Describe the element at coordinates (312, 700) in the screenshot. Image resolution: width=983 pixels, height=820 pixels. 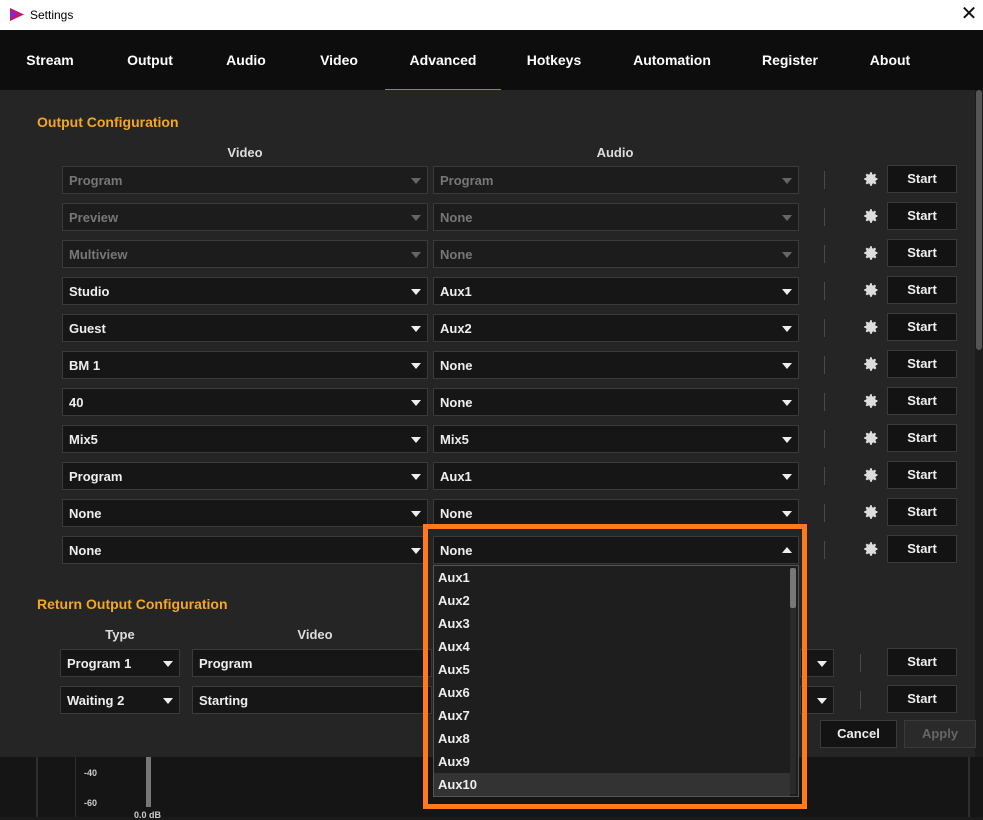
I see `return-video-dropdown: Starting` at that location.